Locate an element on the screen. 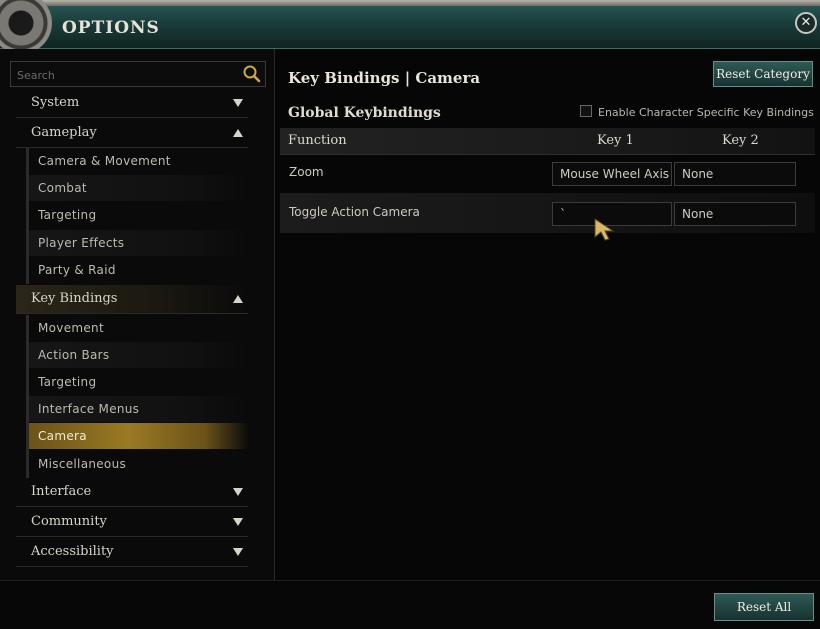 The image size is (820, 629). table-row: Zoom Mouse Wheel Axis None is located at coordinates (547, 173).